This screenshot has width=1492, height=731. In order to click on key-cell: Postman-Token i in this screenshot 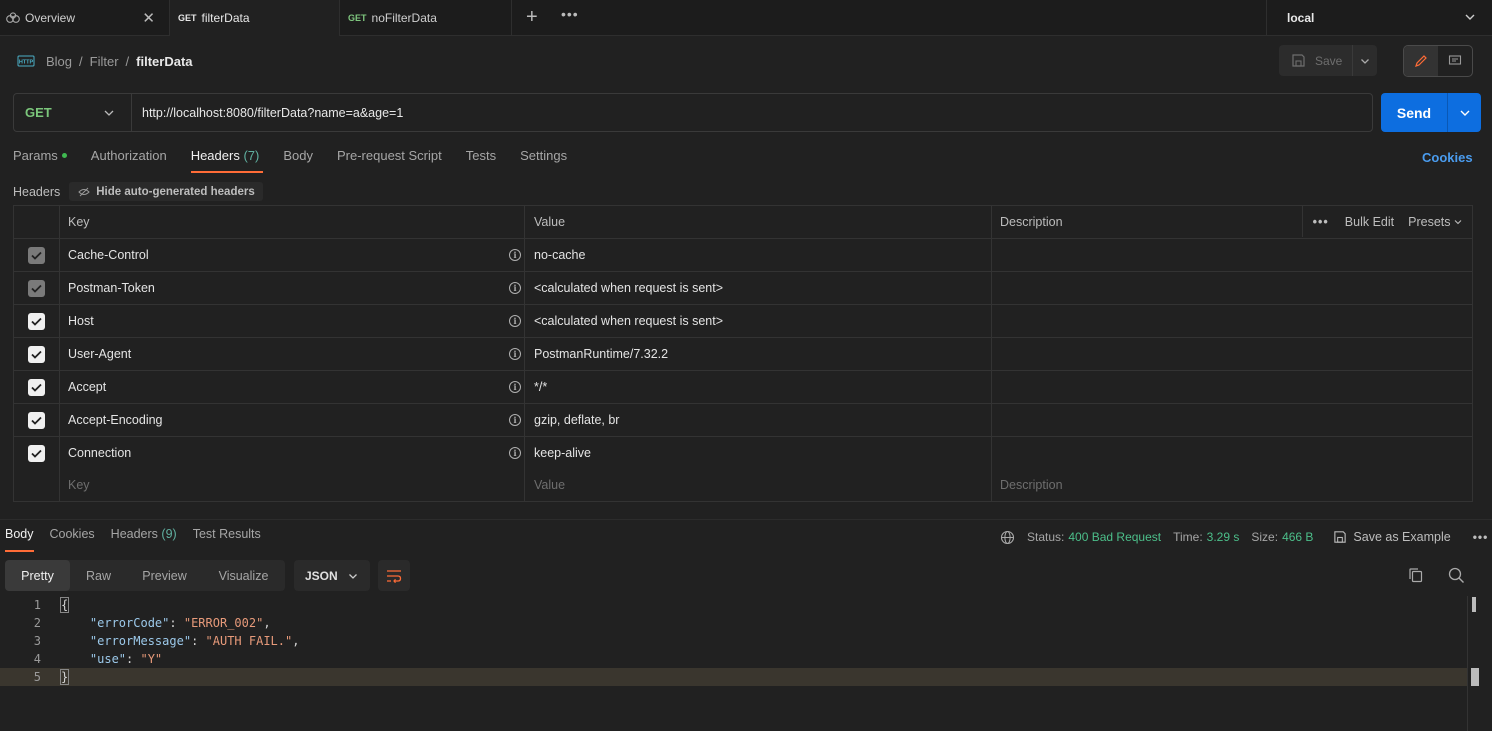, I will do `click(292, 288)`.